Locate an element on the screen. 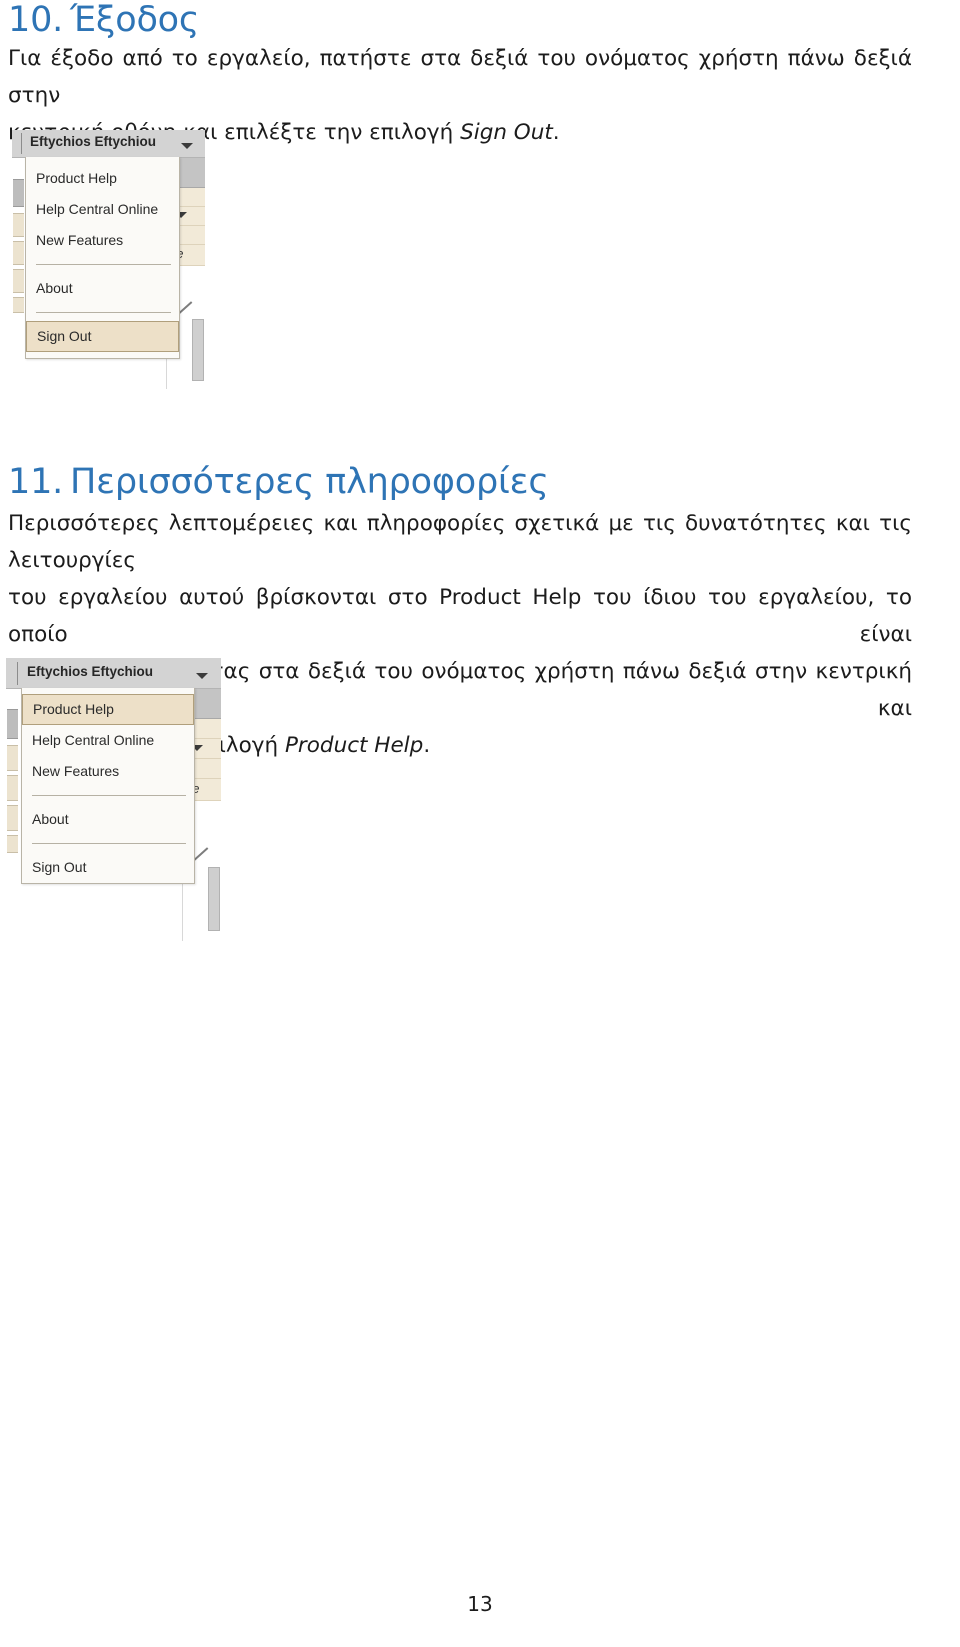 This screenshot has height=1647, width=960. section-number: 10. is located at coordinates (36, 20).